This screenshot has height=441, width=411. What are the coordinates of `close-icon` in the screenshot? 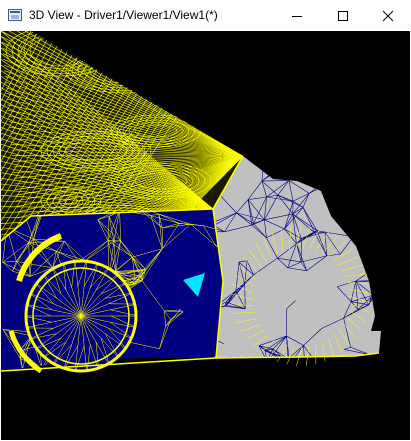 It's located at (388, 15).